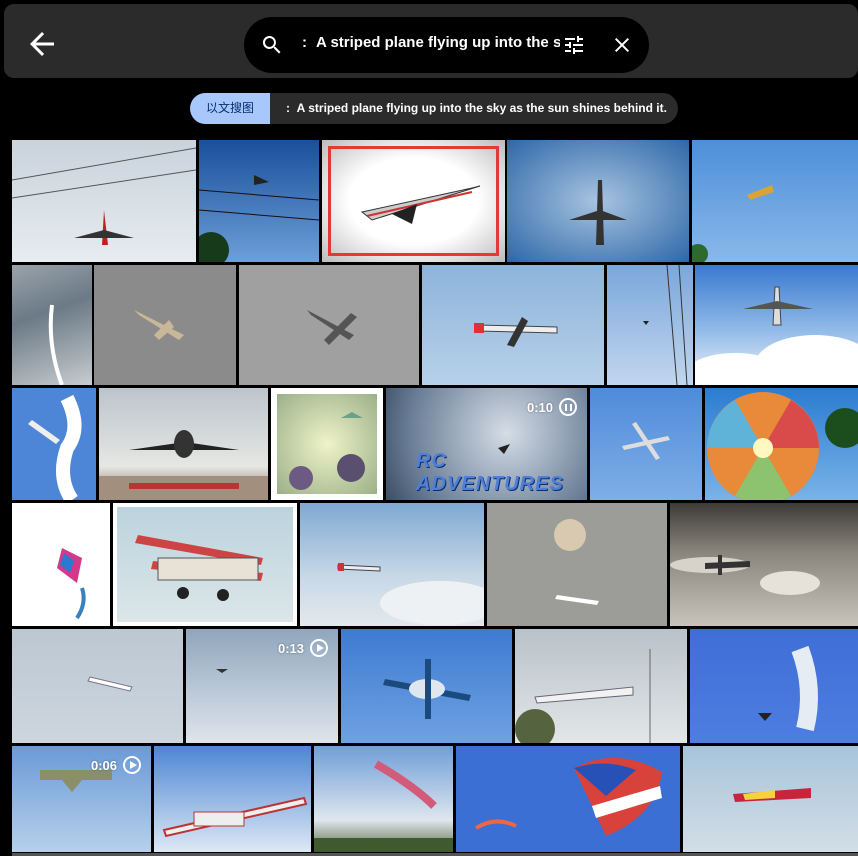 Image resolution: width=858 pixels, height=856 pixels. Describe the element at coordinates (622, 45) in the screenshot. I see `close-icon` at that location.